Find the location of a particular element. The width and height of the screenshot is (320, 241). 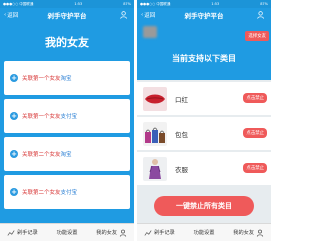

bags-thumbnail is located at coordinates (155, 133).